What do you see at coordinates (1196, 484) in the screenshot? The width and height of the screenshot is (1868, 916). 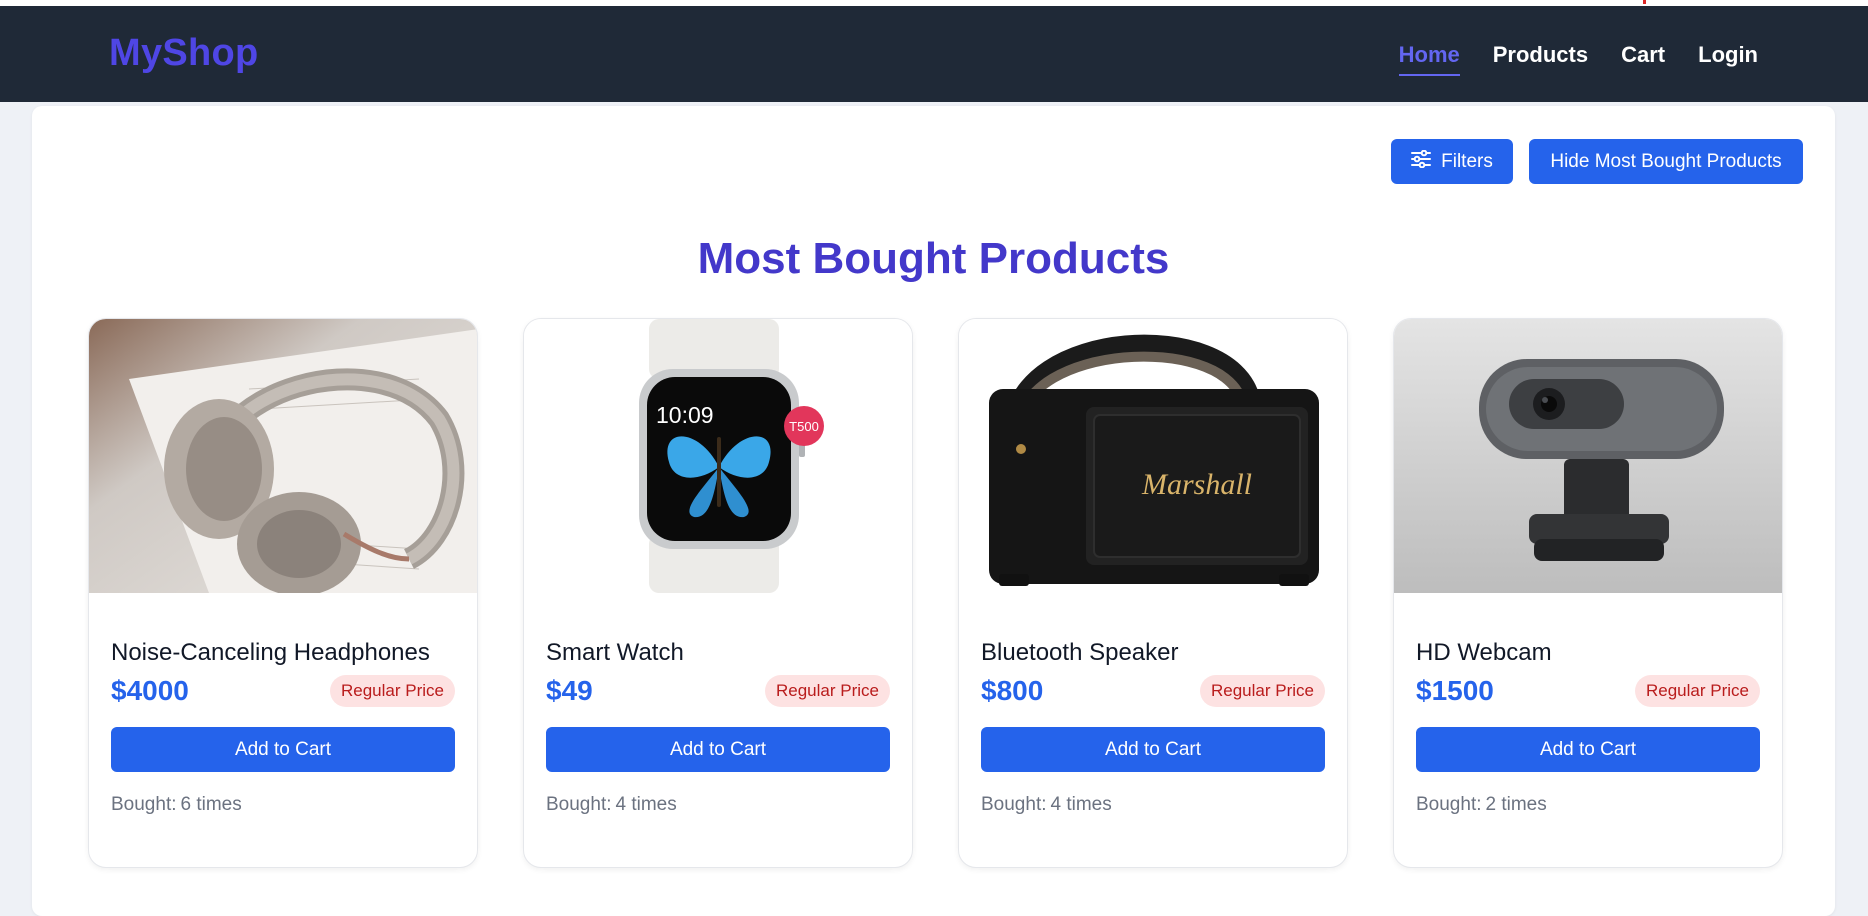 I see `speaker-brand: Marshall` at bounding box center [1196, 484].